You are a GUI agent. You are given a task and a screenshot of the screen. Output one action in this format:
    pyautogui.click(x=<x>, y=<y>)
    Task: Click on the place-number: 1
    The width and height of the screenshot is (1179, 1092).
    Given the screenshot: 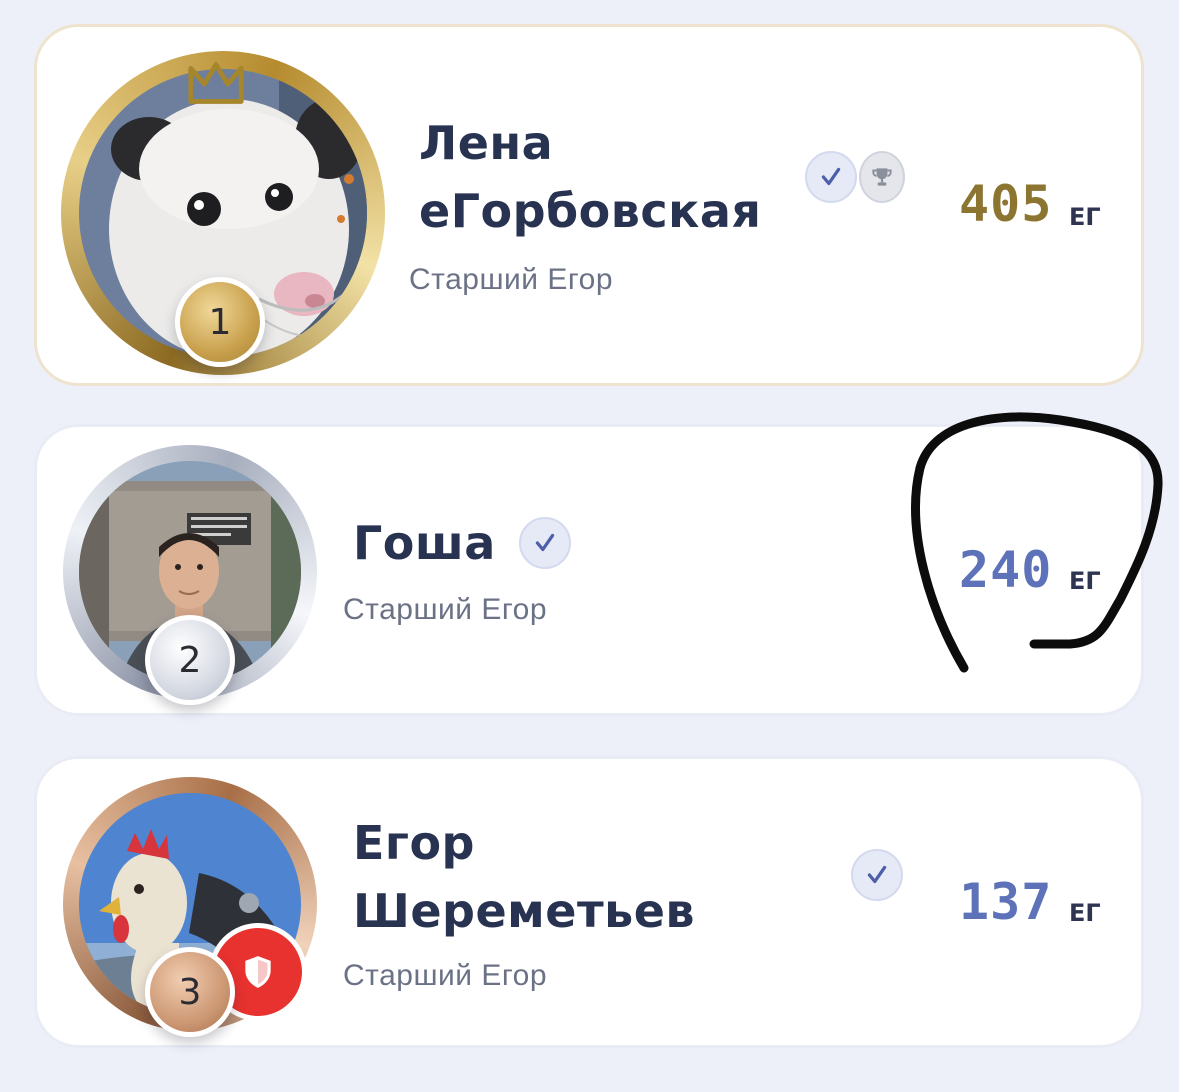 What is the action you would take?
    pyautogui.click(x=220, y=322)
    